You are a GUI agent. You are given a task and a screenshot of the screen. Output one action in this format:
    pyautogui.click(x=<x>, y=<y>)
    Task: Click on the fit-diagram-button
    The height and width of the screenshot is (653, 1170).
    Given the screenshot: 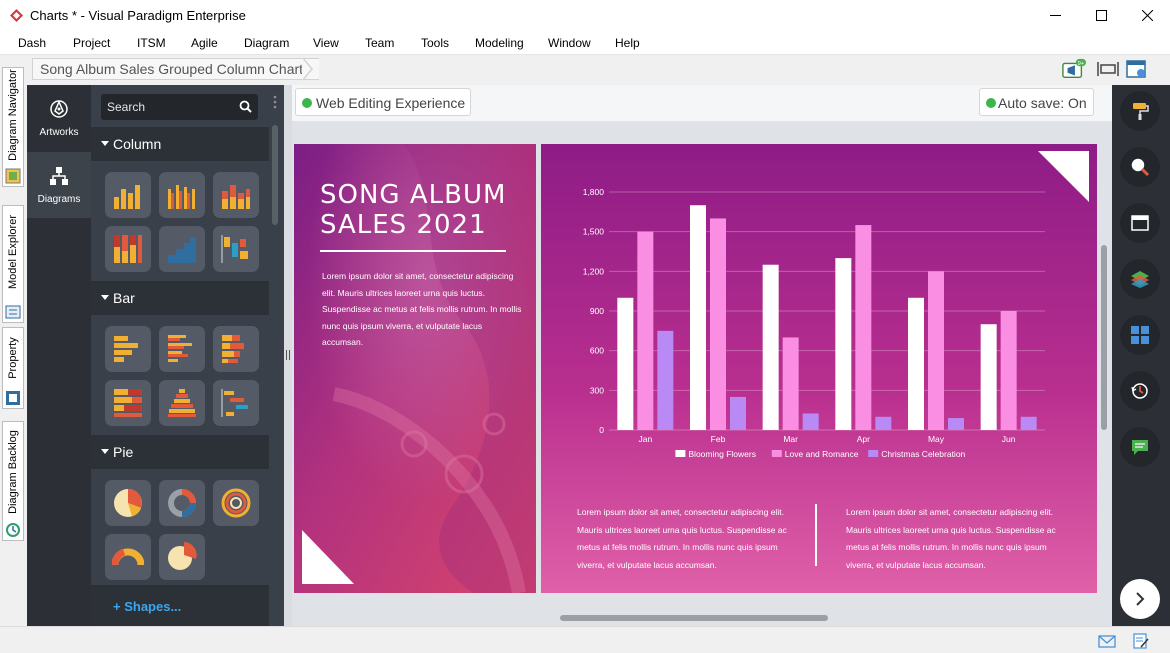 What is the action you would take?
    pyautogui.click(x=1108, y=69)
    